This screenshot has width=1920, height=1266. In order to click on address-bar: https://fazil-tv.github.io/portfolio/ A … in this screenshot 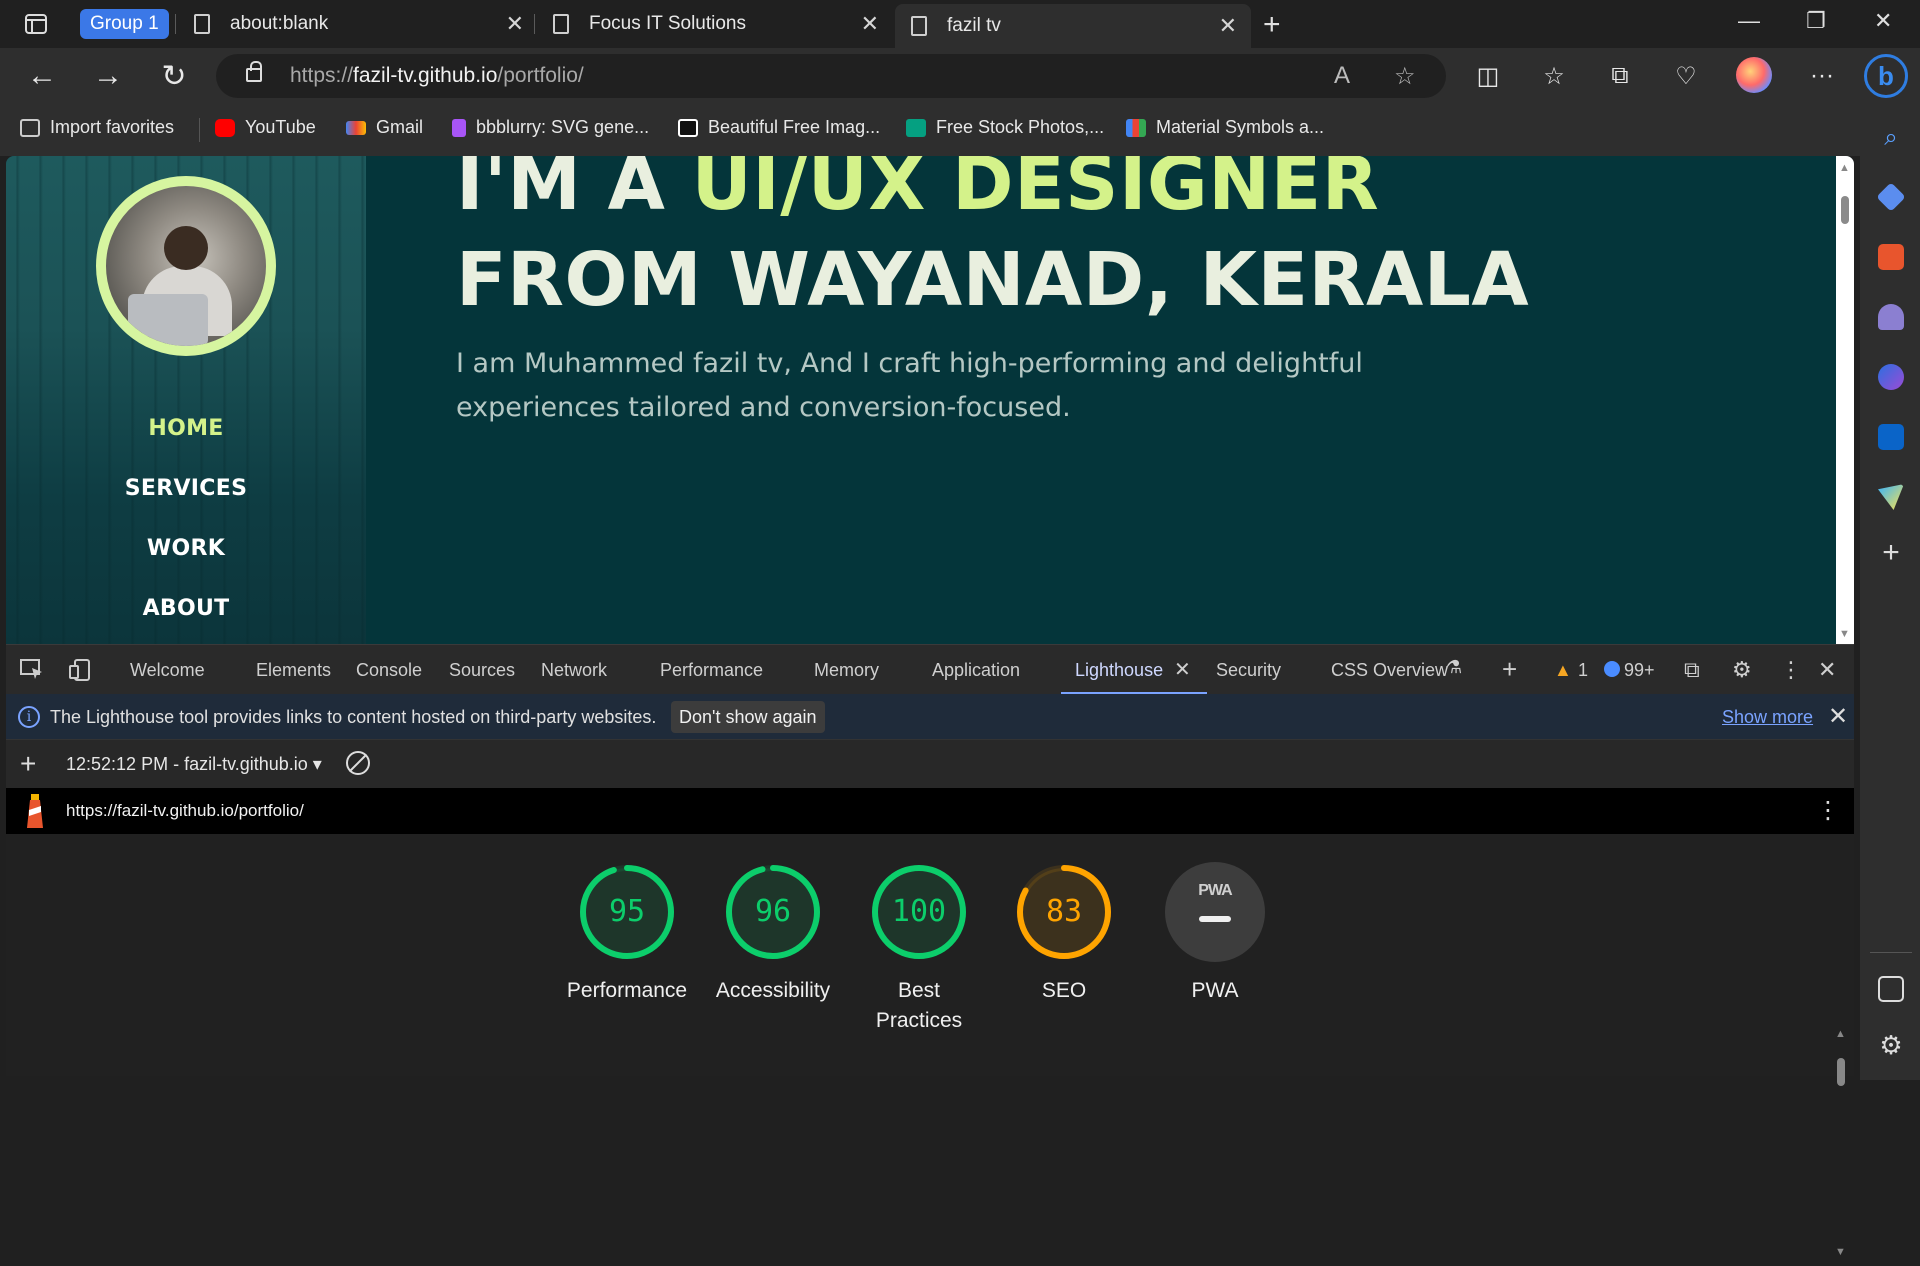, I will do `click(831, 76)`.